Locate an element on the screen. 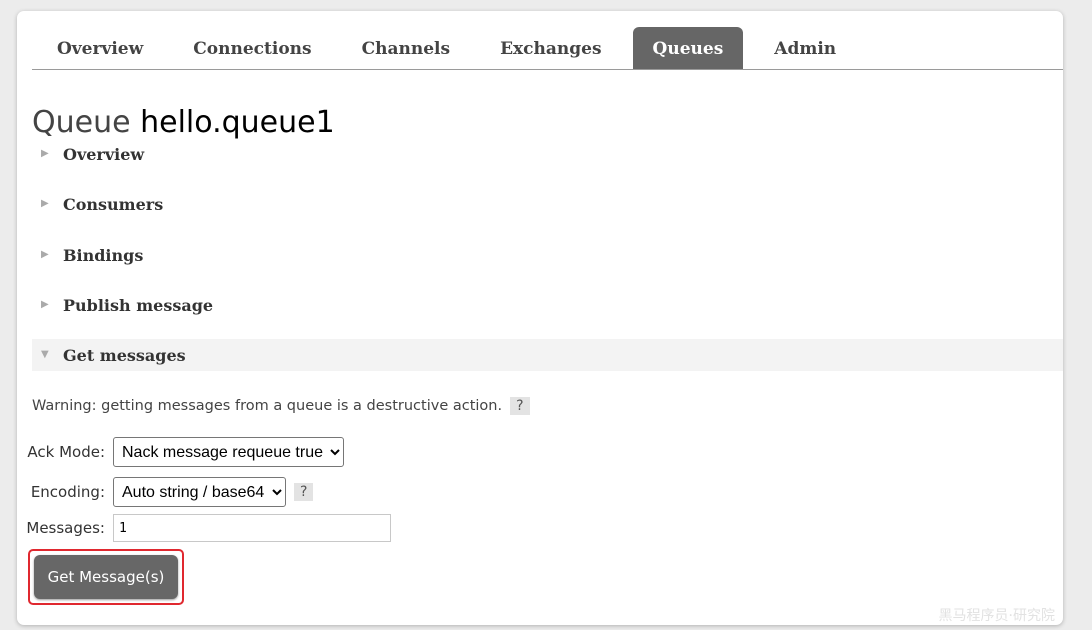 The width and height of the screenshot is (1092, 630). section-bindings: ▶ Bindings is located at coordinates (547, 255).